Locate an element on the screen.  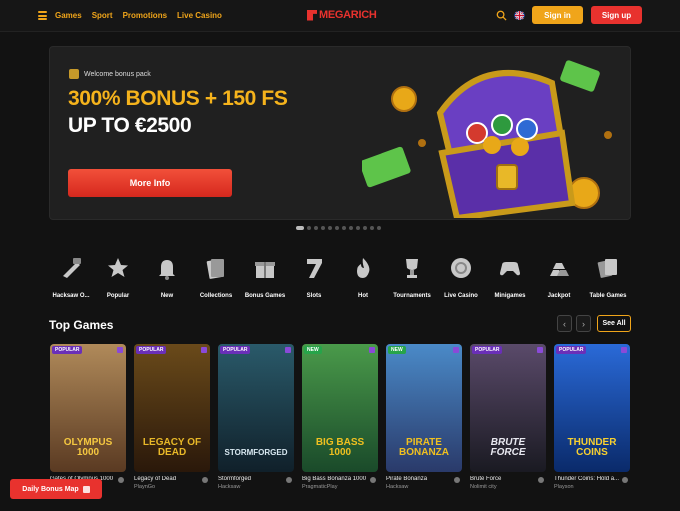
category-slots: Slots is located at coordinates (314, 277).